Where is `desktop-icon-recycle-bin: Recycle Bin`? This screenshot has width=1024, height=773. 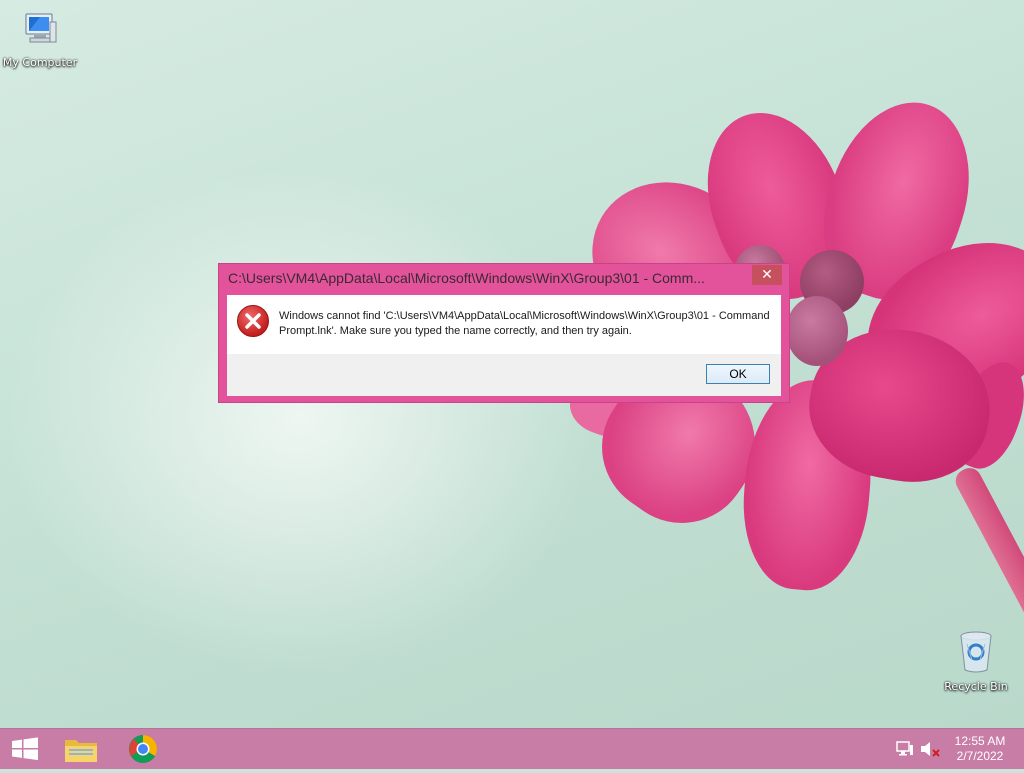 desktop-icon-recycle-bin: Recycle Bin is located at coordinates (976, 661).